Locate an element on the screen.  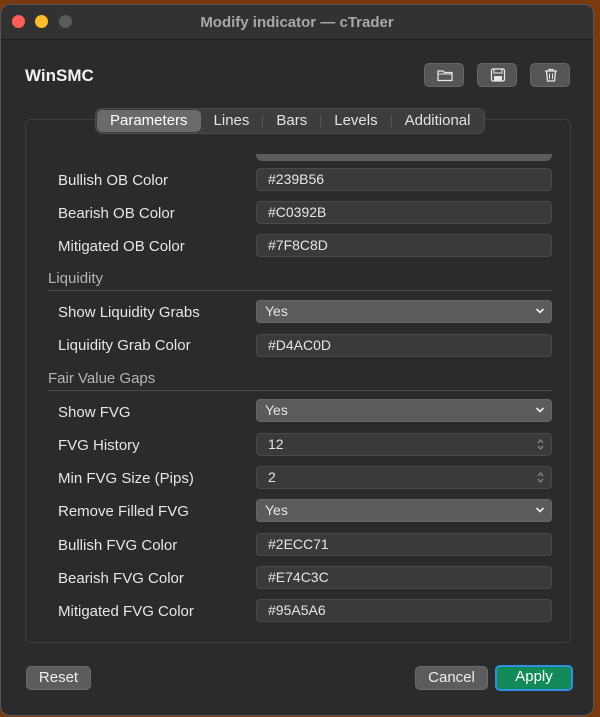
liquidity-grab-color-field: #D4AC0D is located at coordinates (404, 345).